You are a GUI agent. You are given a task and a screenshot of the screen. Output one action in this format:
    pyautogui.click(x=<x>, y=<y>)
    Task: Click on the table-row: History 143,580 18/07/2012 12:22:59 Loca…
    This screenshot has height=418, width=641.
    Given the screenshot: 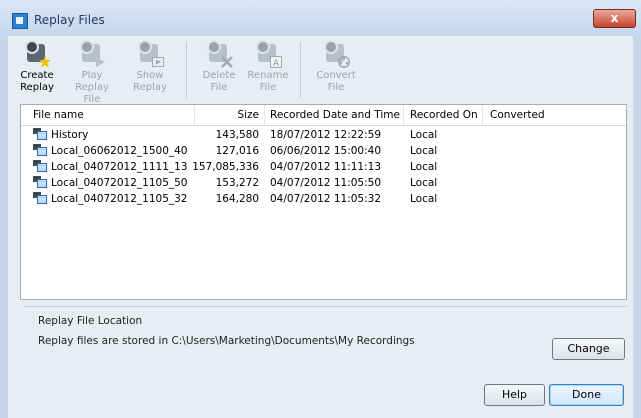 What is the action you would take?
    pyautogui.click(x=323, y=135)
    